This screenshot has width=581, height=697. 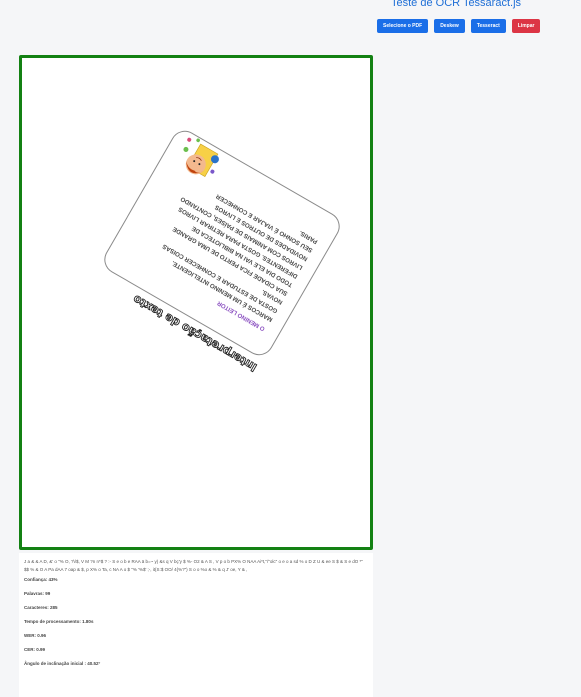 I want to click on processing-time-stat: Tempo de processamento: 1.80s, so click(x=59, y=621).